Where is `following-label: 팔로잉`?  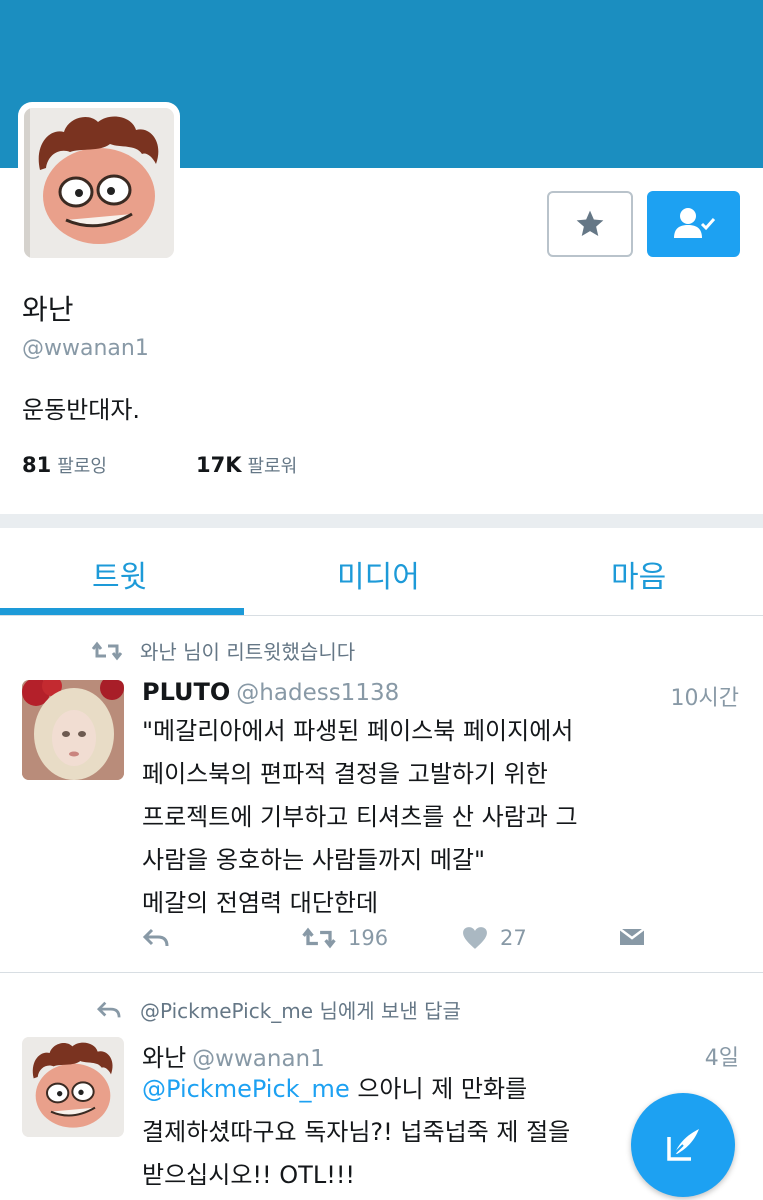 following-label: 팔로잉 is located at coordinates (82, 466).